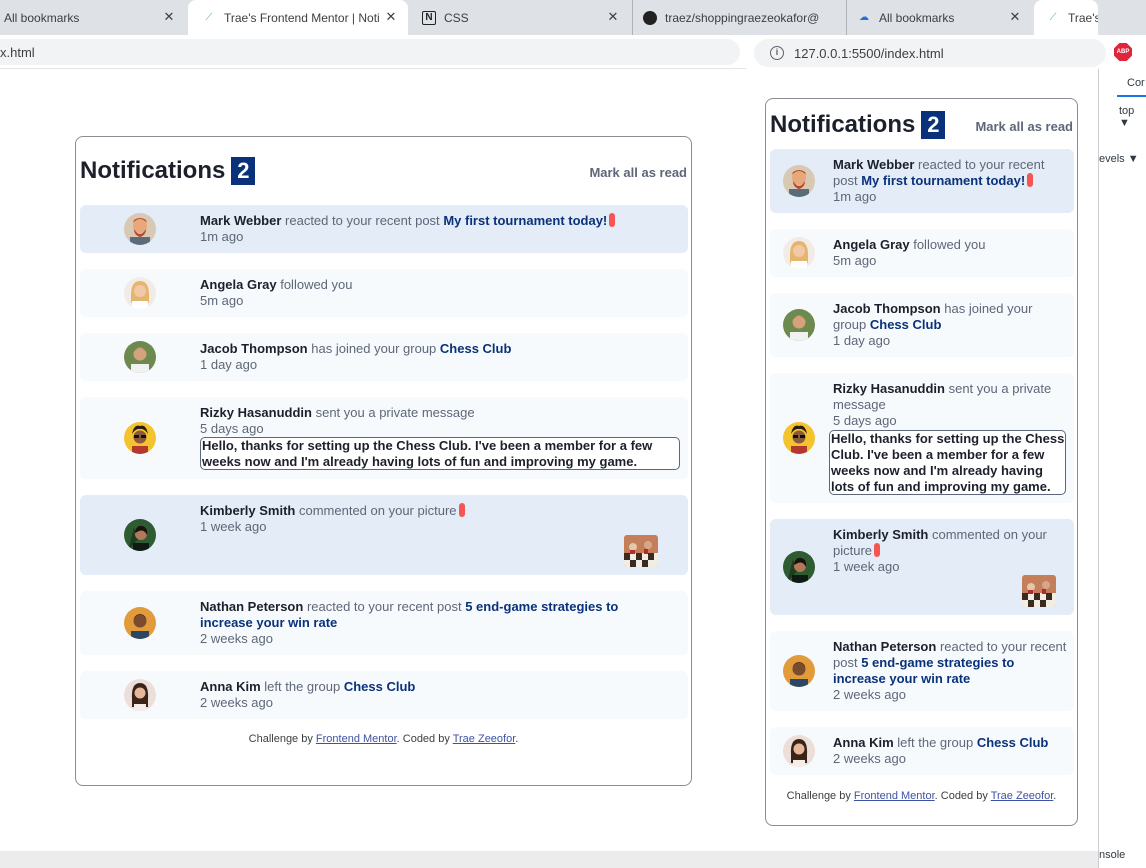  Describe the element at coordinates (370, 52) in the screenshot. I see `url-field: x.html` at that location.